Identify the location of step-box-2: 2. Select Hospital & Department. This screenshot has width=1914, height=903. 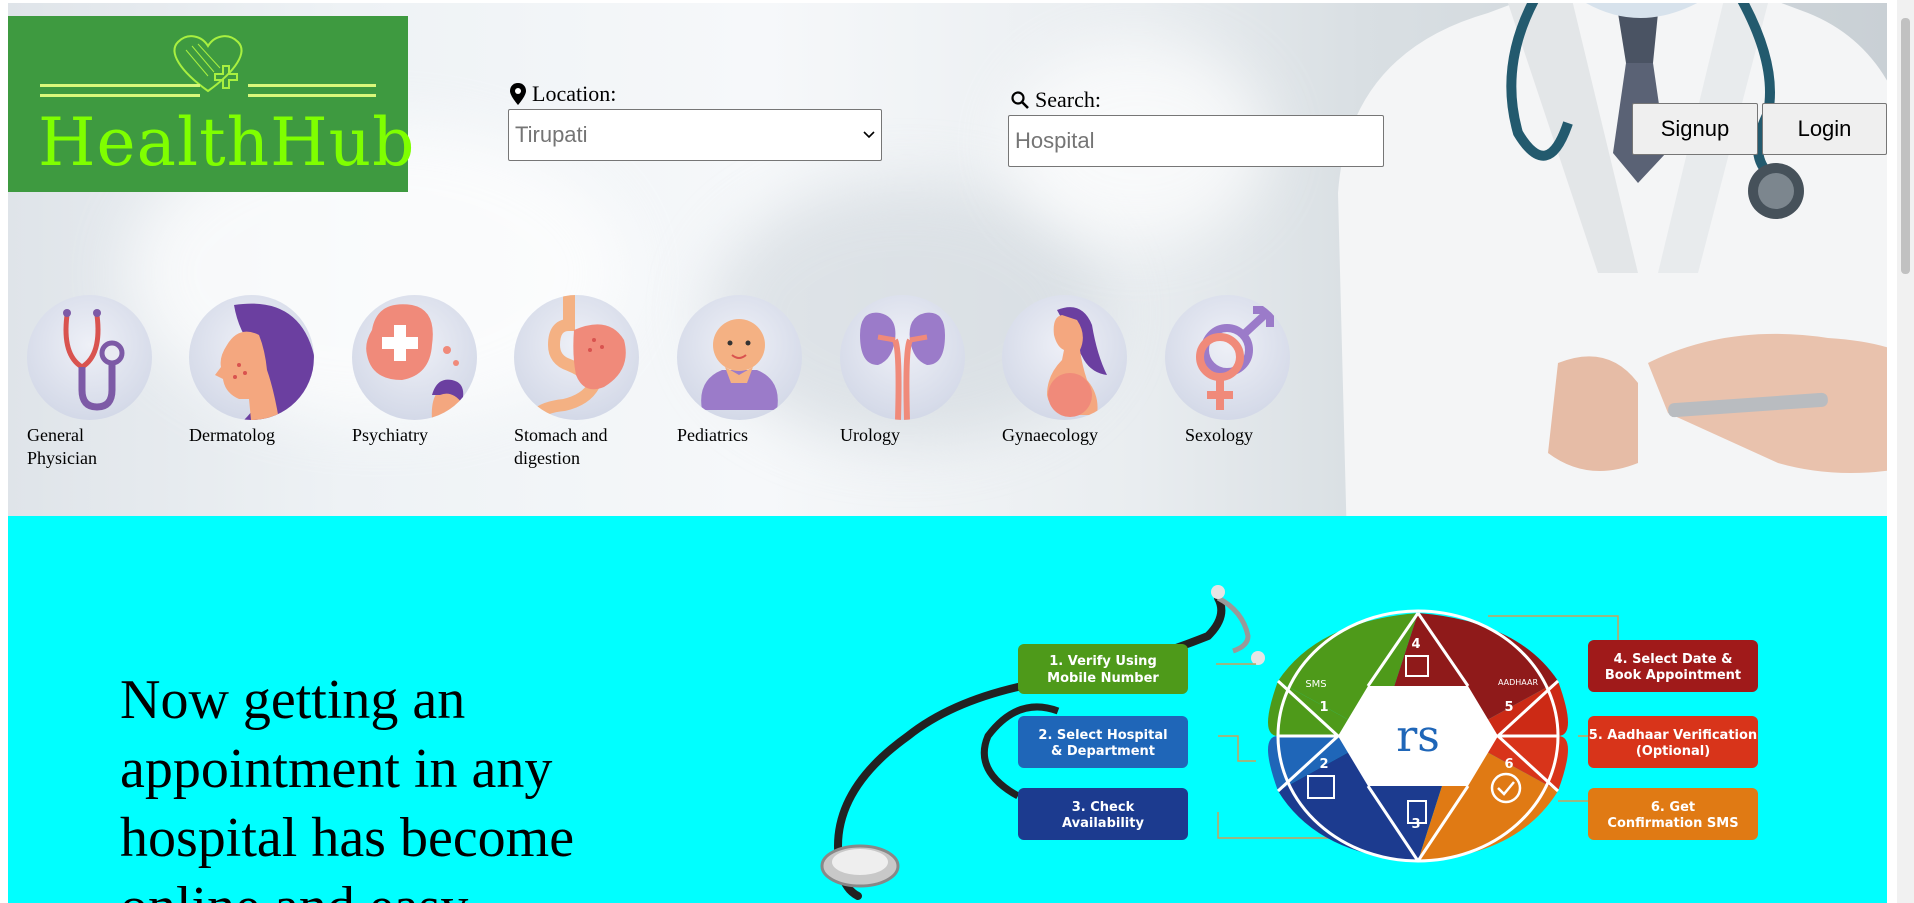
(1103, 742).